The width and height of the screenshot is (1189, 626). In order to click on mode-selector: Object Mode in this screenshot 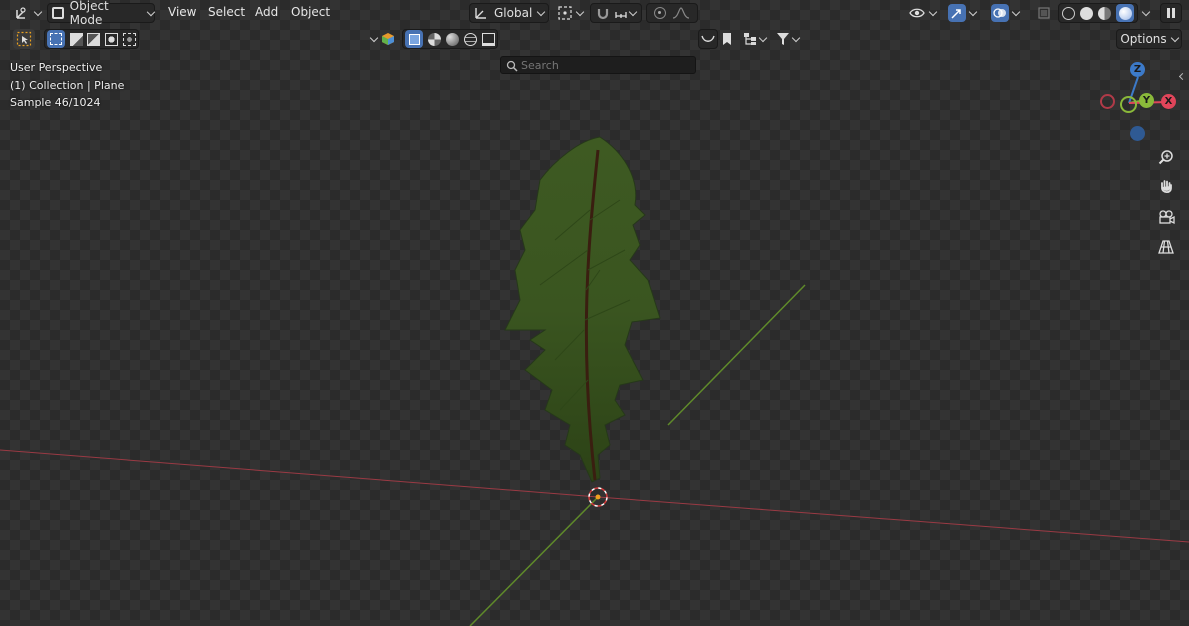, I will do `click(101, 13)`.